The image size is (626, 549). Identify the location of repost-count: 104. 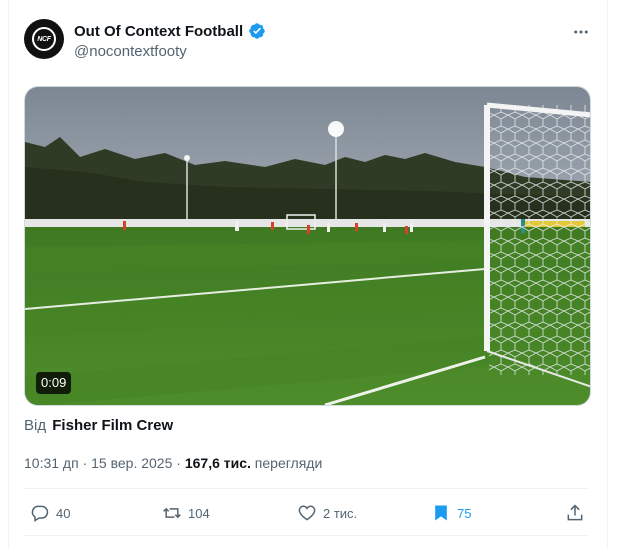
(199, 513).